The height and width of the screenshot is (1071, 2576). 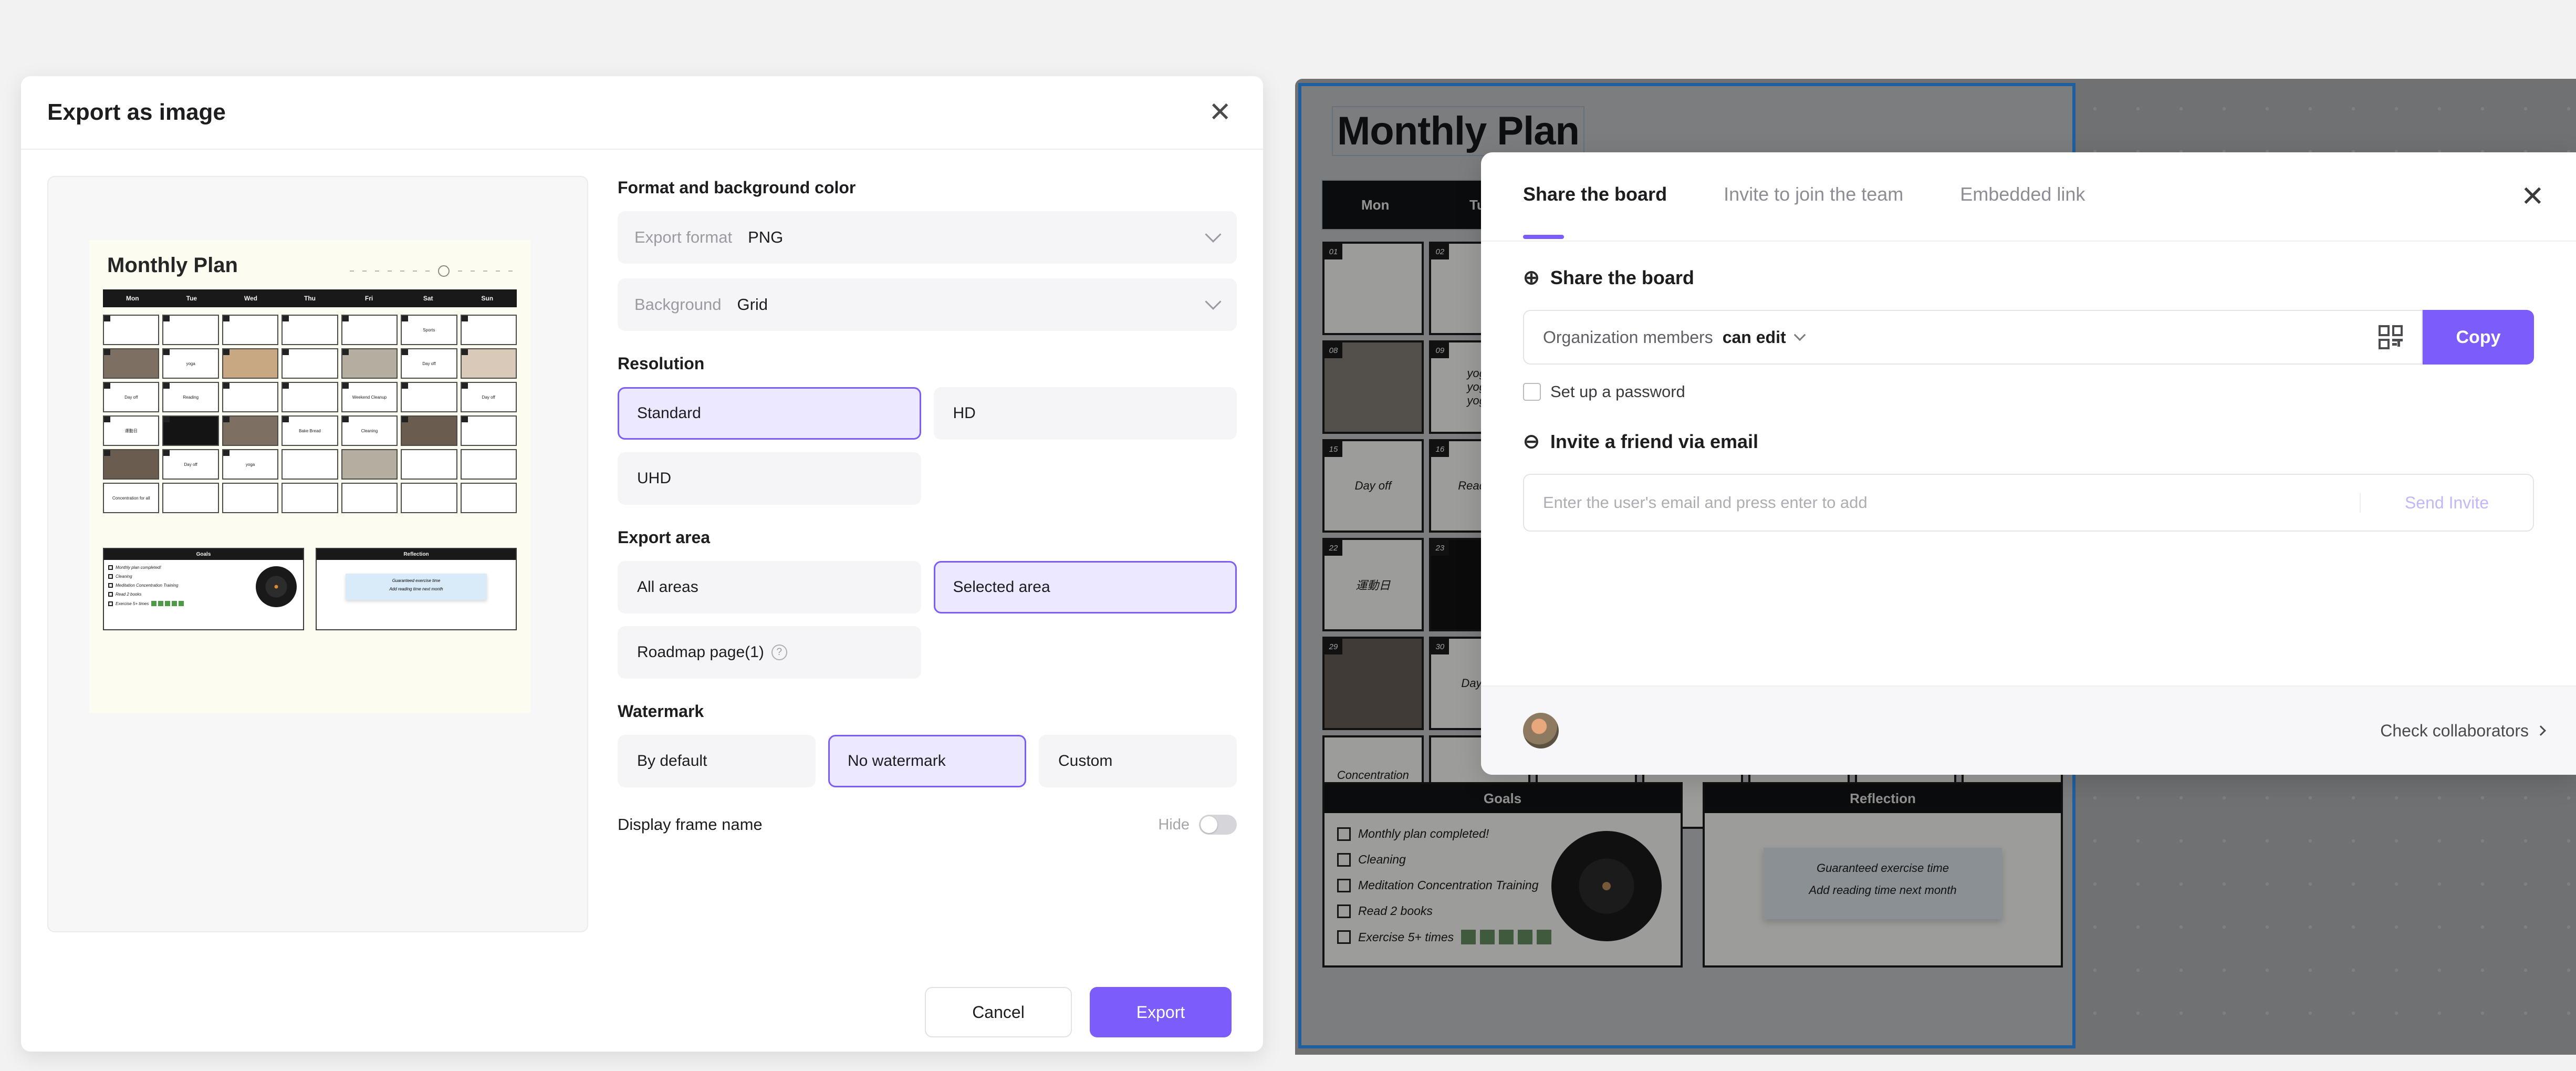 I want to click on preview-day-header: Sun, so click(x=488, y=298).